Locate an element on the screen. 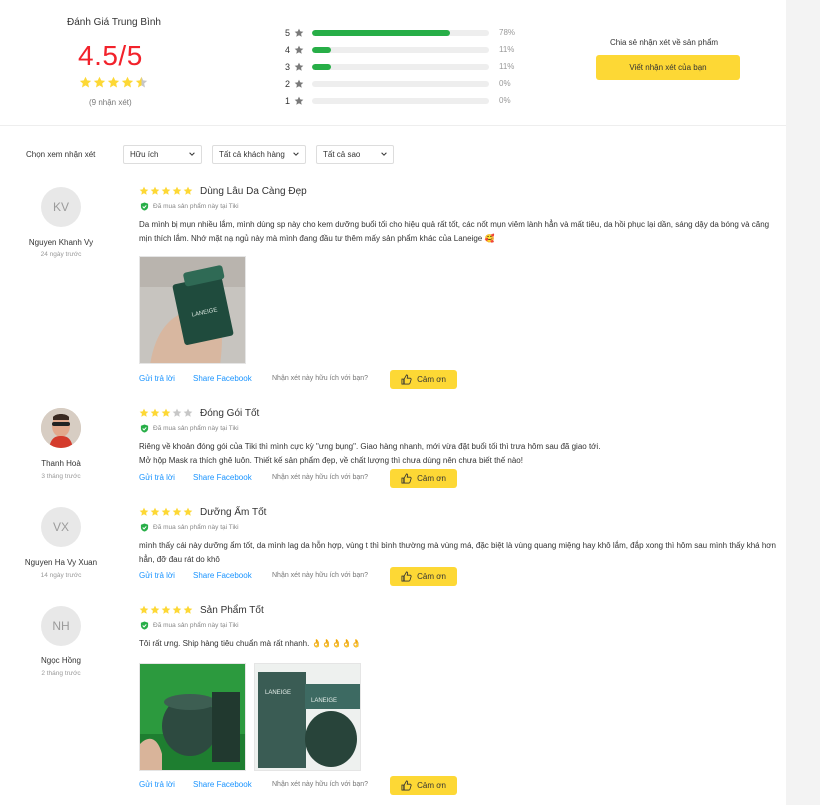 The height and width of the screenshot is (805, 820). star-filter-select: Tất cả sao is located at coordinates (355, 154).